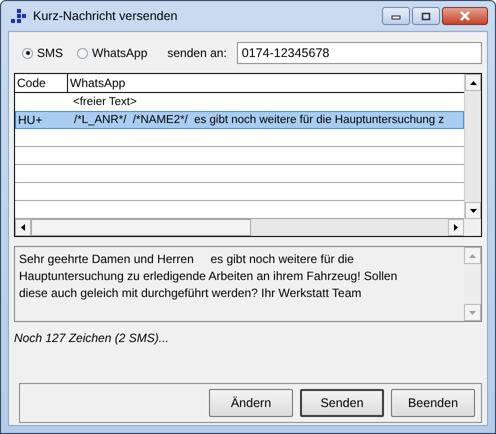 Image resolution: width=496 pixels, height=434 pixels. I want to click on vertical-scrollbar, so click(472, 146).